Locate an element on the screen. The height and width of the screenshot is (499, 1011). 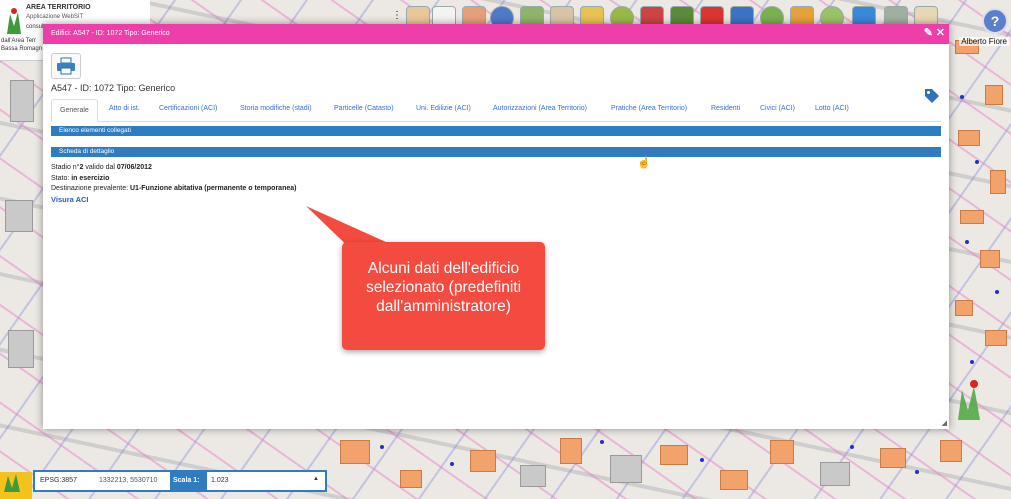
app-subtitle: Applicazione WebSIT is located at coordinates (55, 17).